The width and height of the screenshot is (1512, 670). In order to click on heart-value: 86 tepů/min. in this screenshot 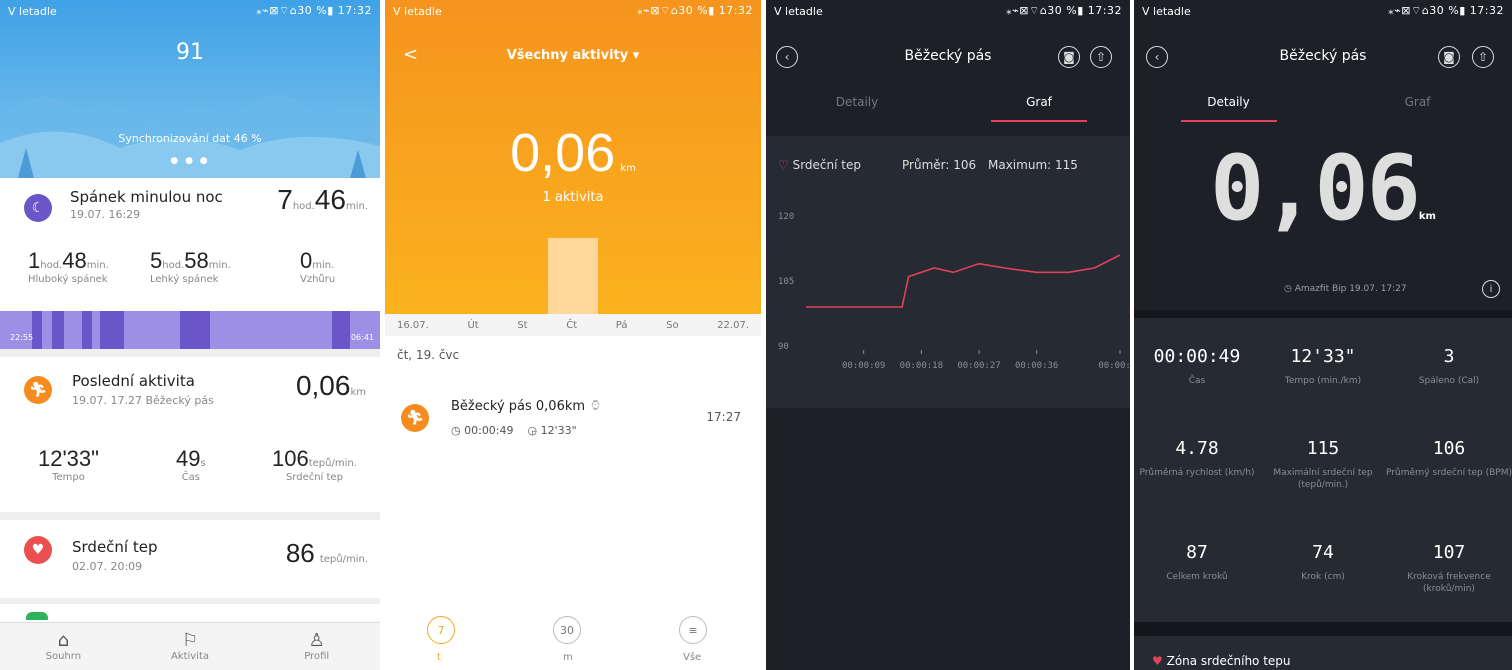, I will do `click(326, 553)`.